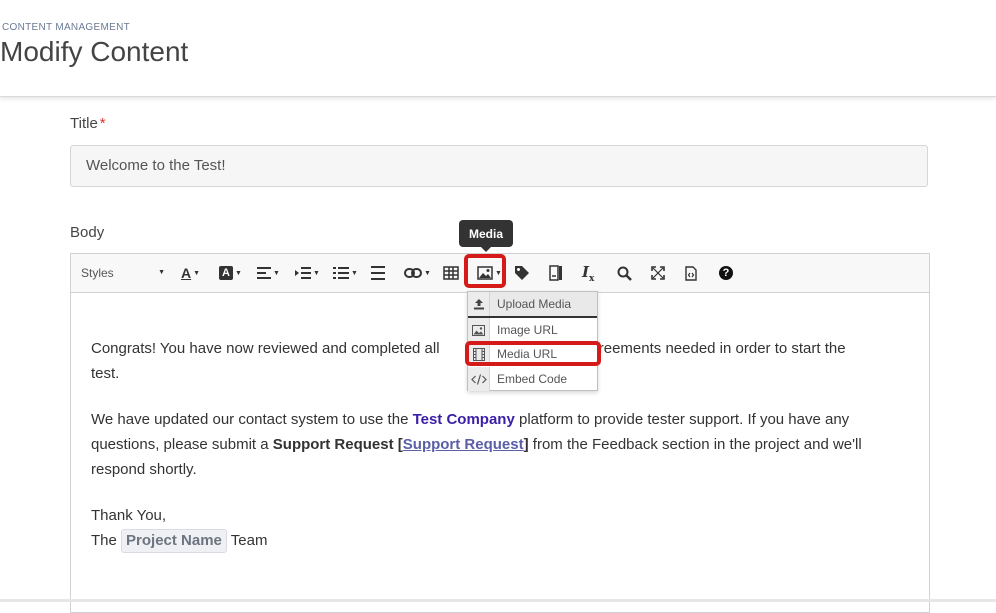 The width and height of the screenshot is (996, 613). I want to click on font-color-button: A ▼, so click(190, 273).